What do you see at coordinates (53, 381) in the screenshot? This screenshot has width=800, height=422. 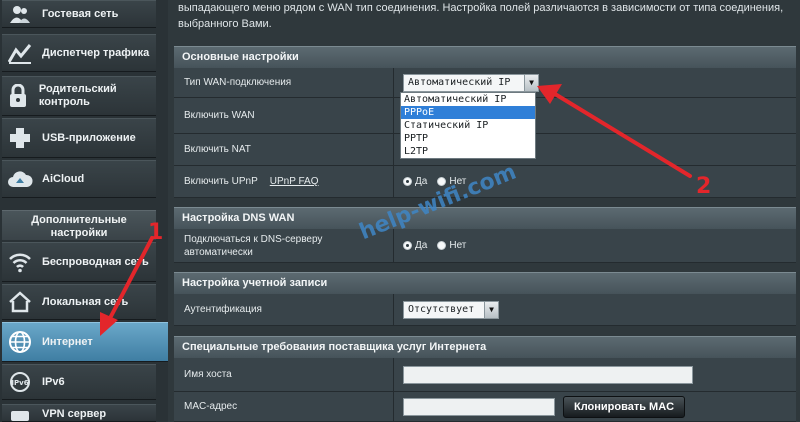 I see `sidebar-item-label: IPv6` at bounding box center [53, 381].